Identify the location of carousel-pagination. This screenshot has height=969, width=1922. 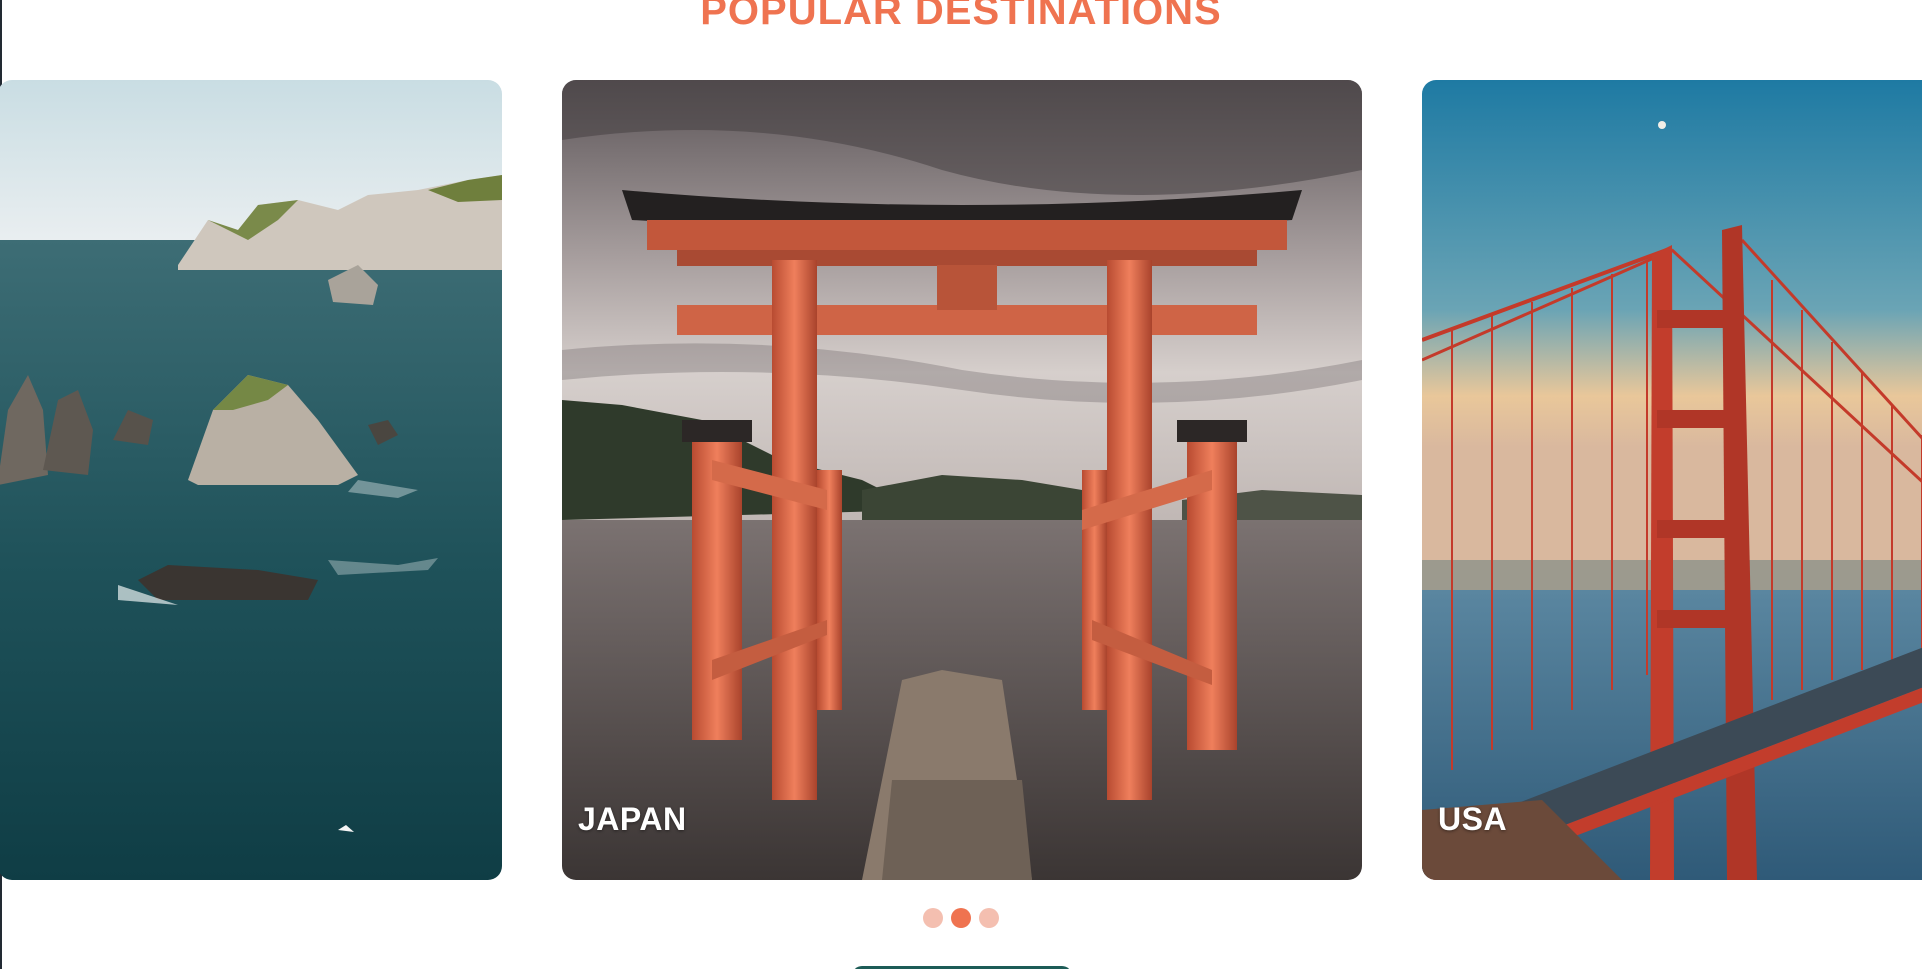
(961, 918).